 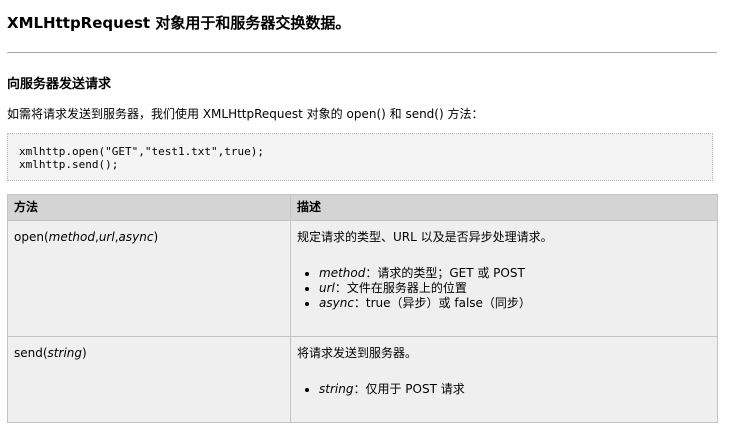 What do you see at coordinates (362, 52) in the screenshot?
I see `divider` at bounding box center [362, 52].